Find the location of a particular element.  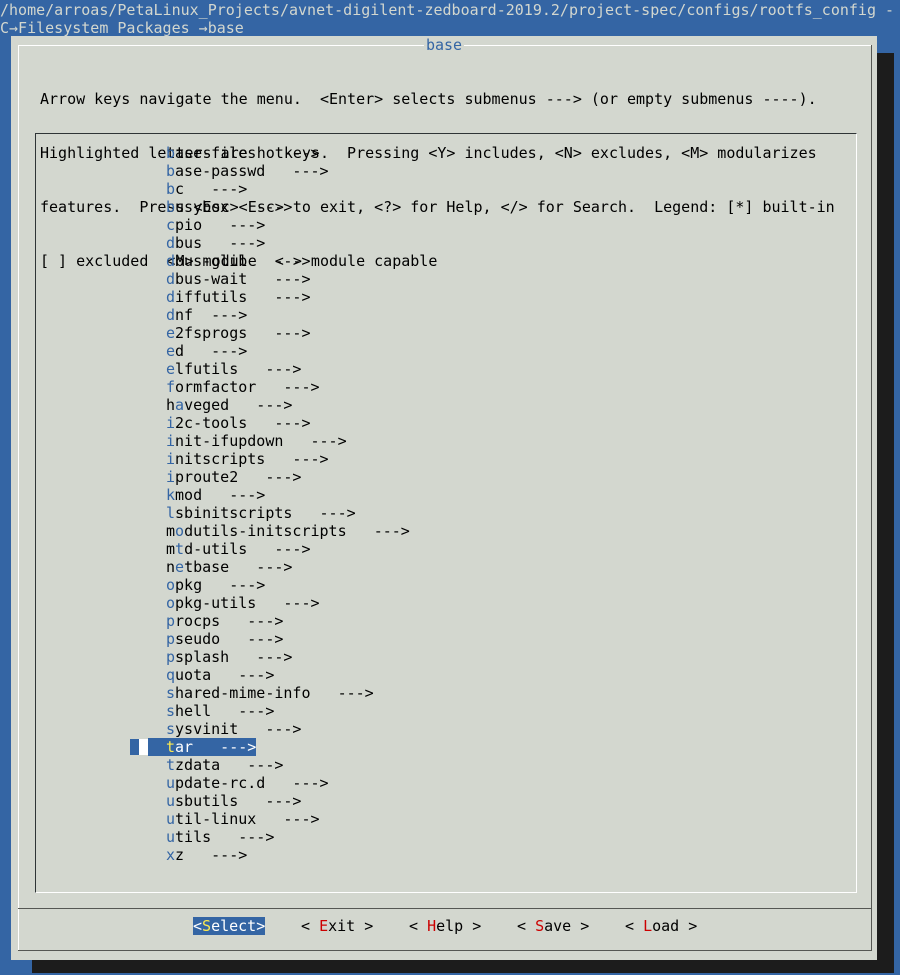

menu-item: elfutils ---> is located at coordinates (446, 369).